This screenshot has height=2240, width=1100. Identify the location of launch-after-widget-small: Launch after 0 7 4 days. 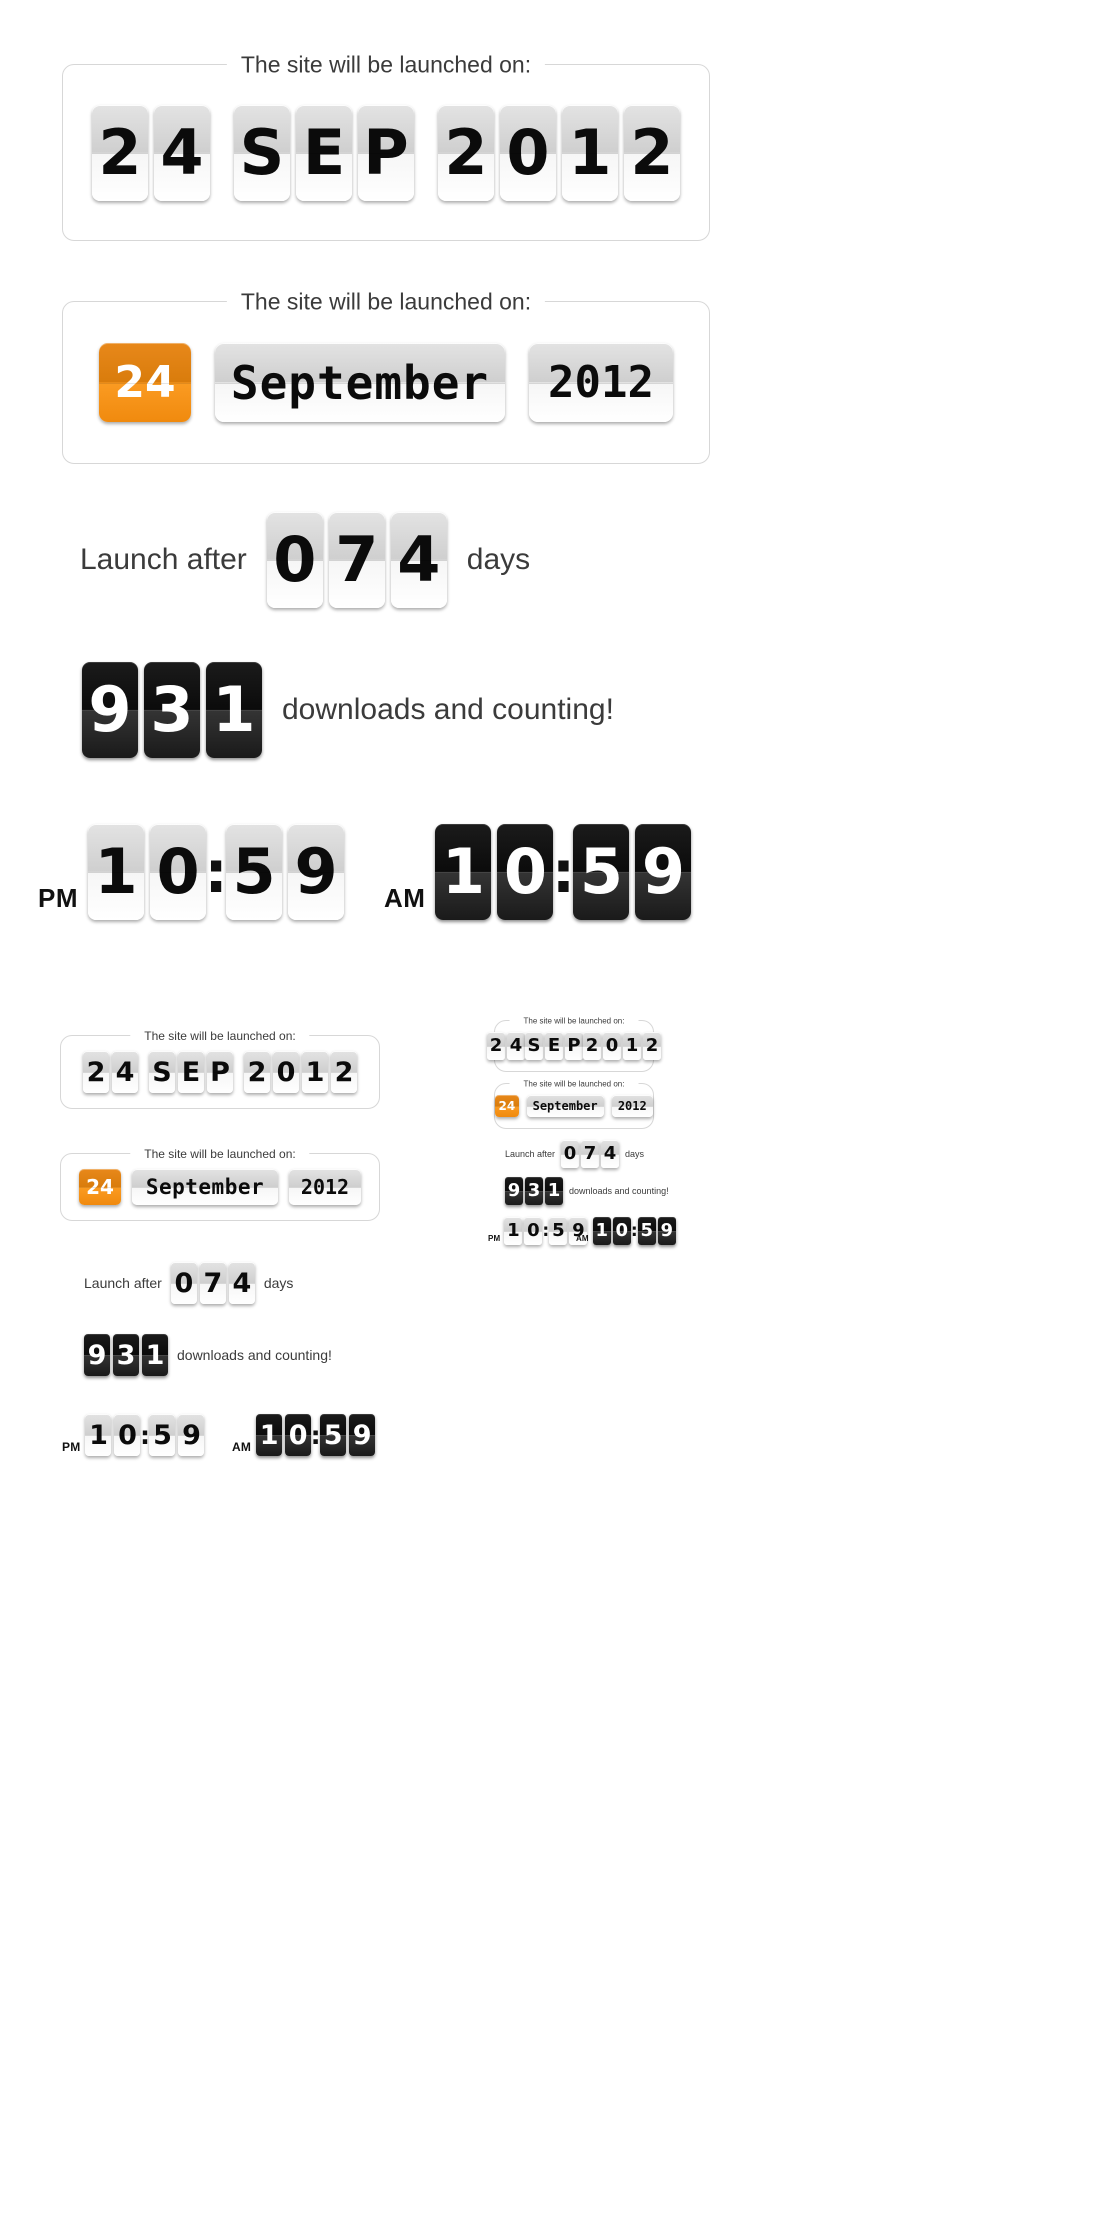
(574, 1154).